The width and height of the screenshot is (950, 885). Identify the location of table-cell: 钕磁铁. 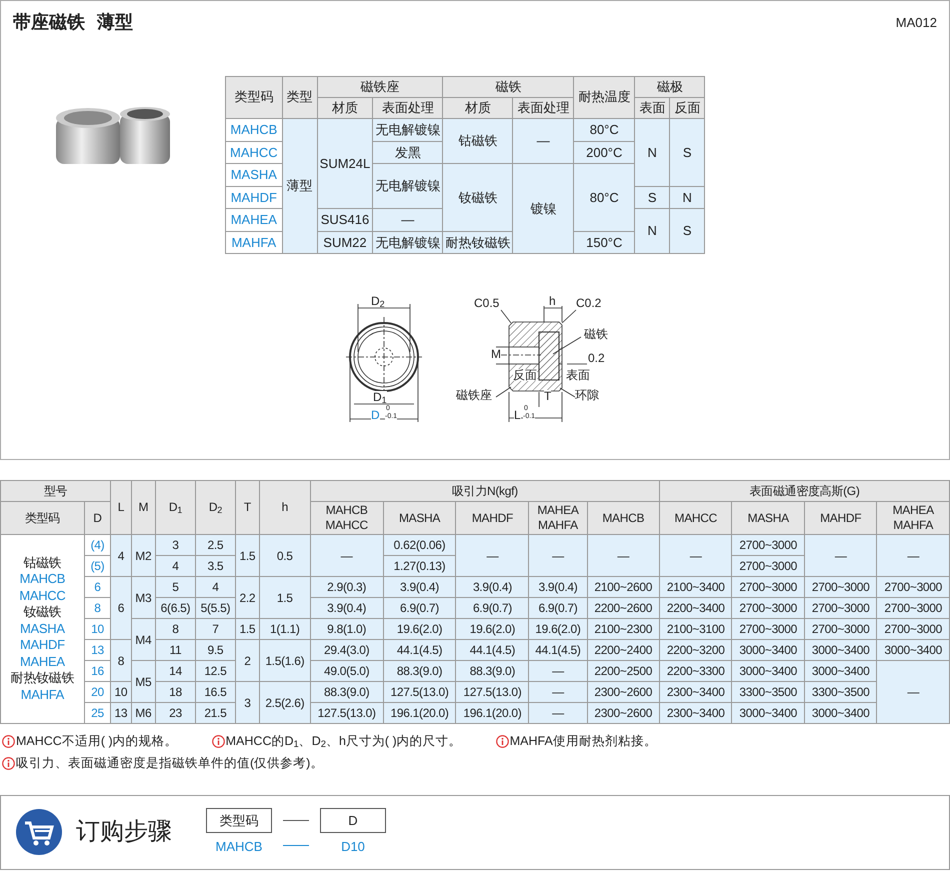
(477, 197).